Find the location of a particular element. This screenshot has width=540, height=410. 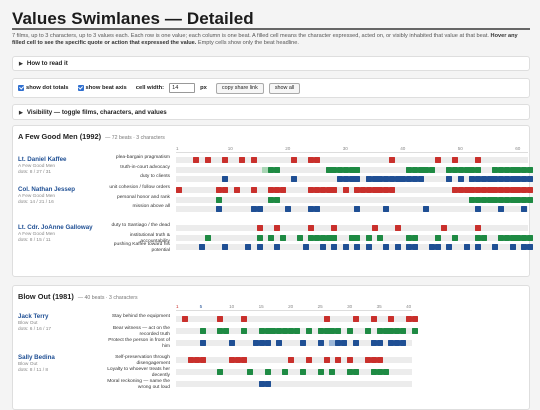

cell-width-input: 14 is located at coordinates (182, 88).